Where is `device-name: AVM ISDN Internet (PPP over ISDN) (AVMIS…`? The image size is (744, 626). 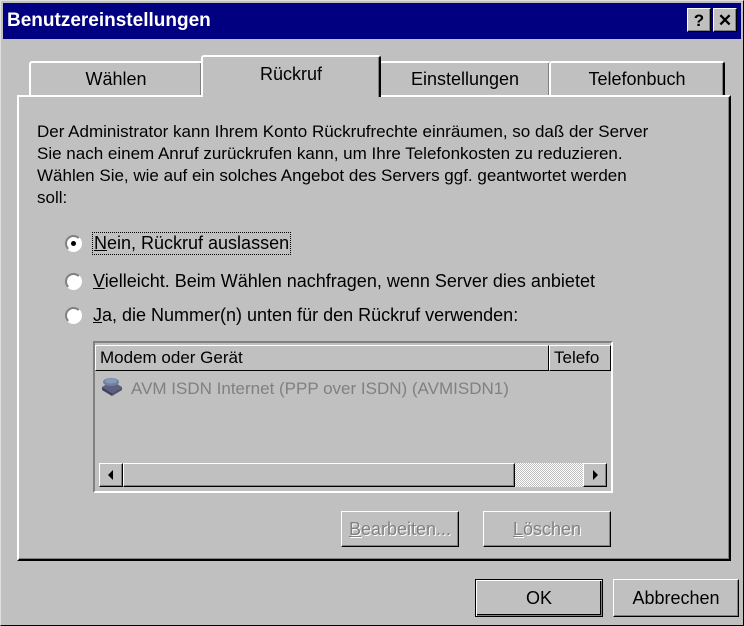 device-name: AVM ISDN Internet (PPP over ISDN) (AVMIS… is located at coordinates (320, 388).